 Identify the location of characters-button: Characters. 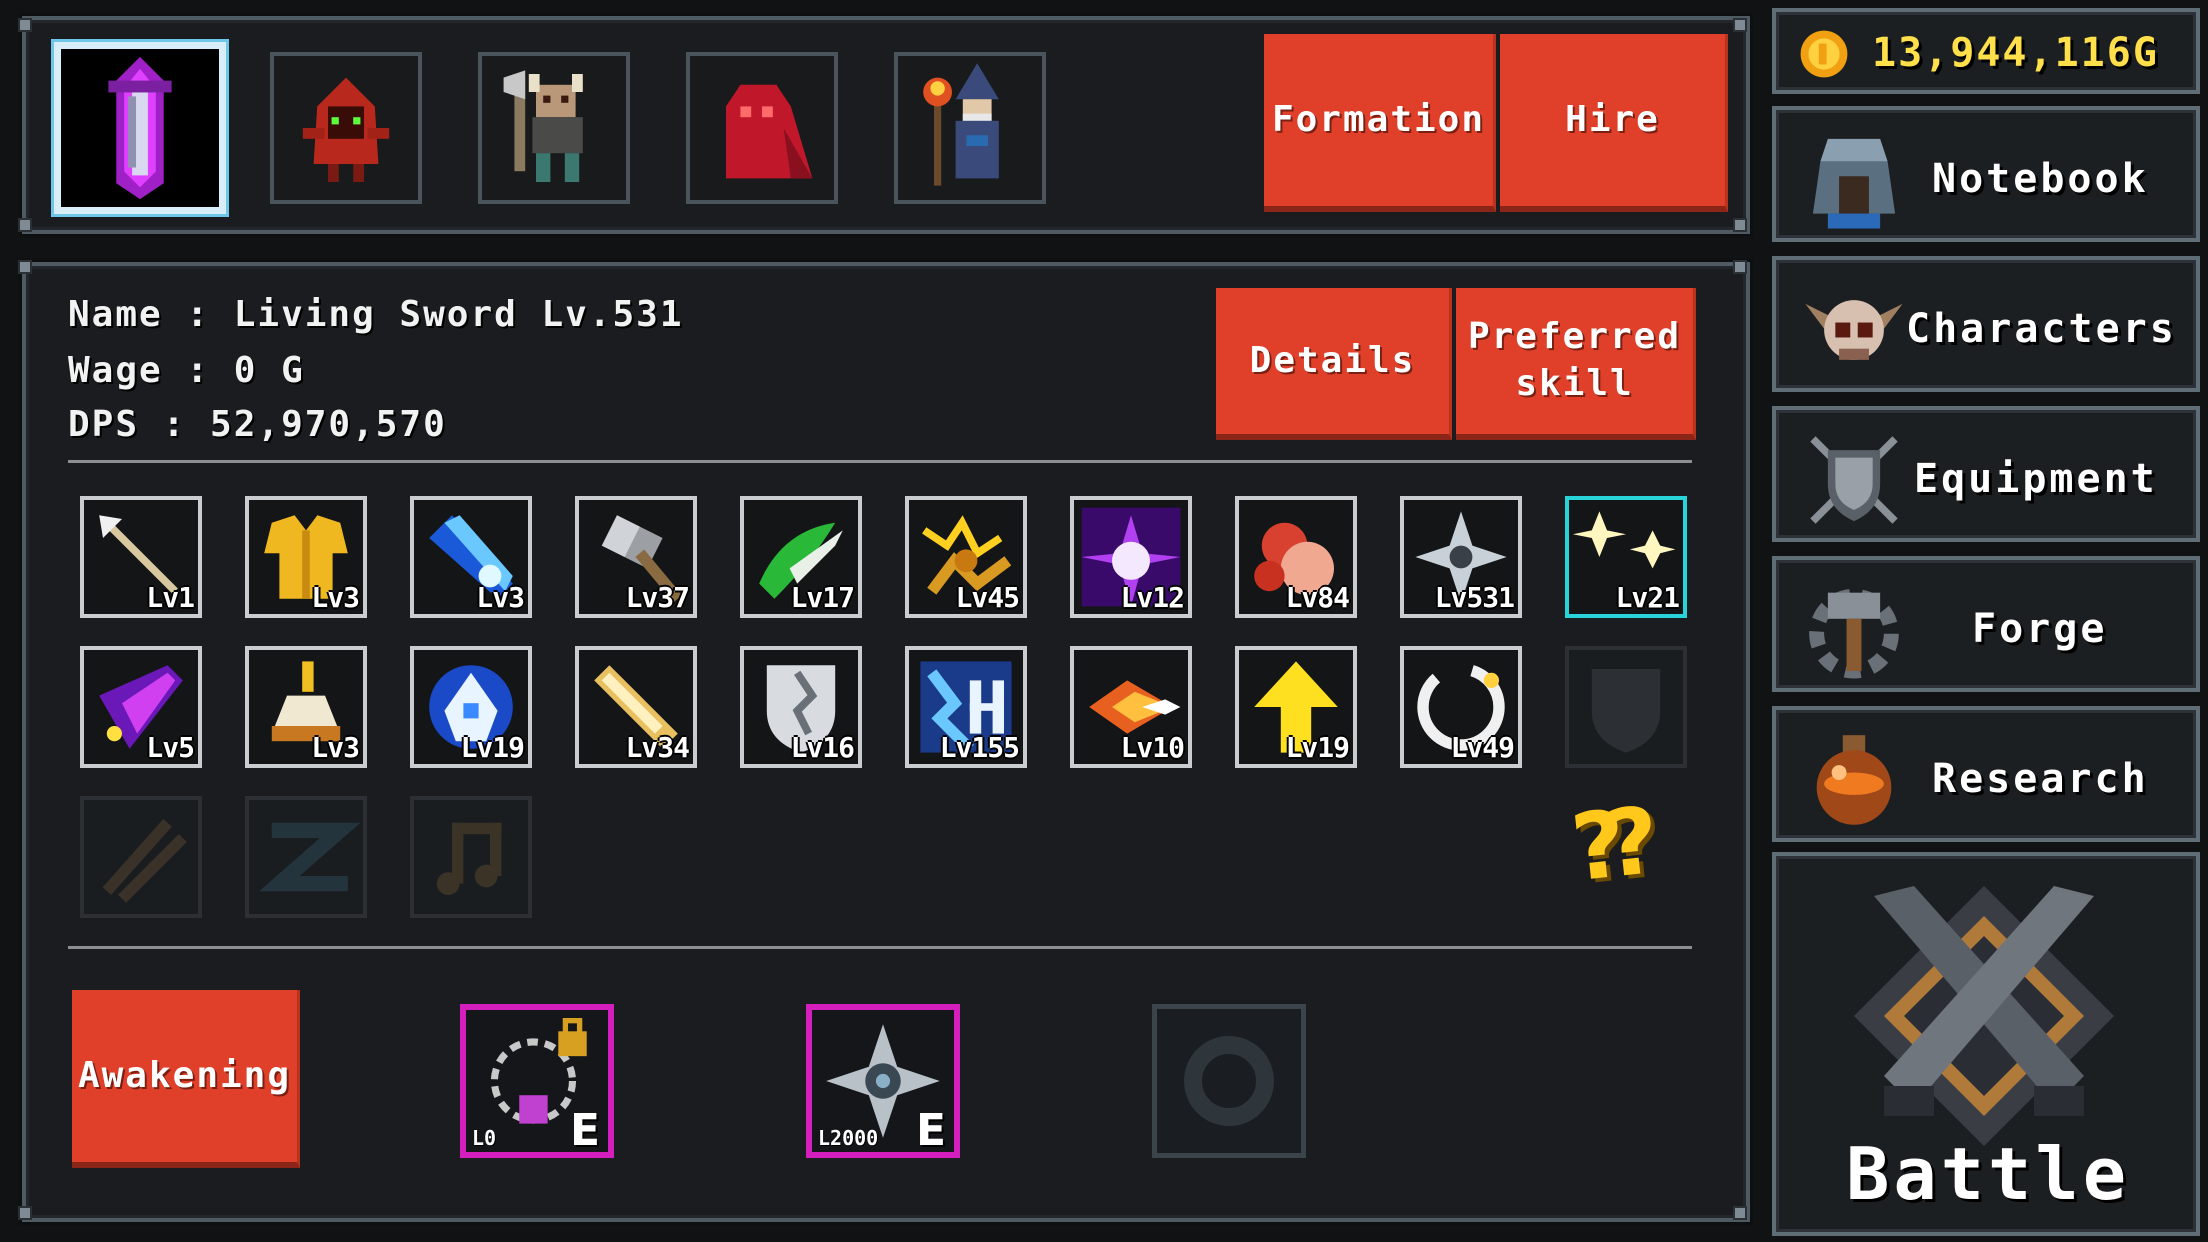
(1986, 324).